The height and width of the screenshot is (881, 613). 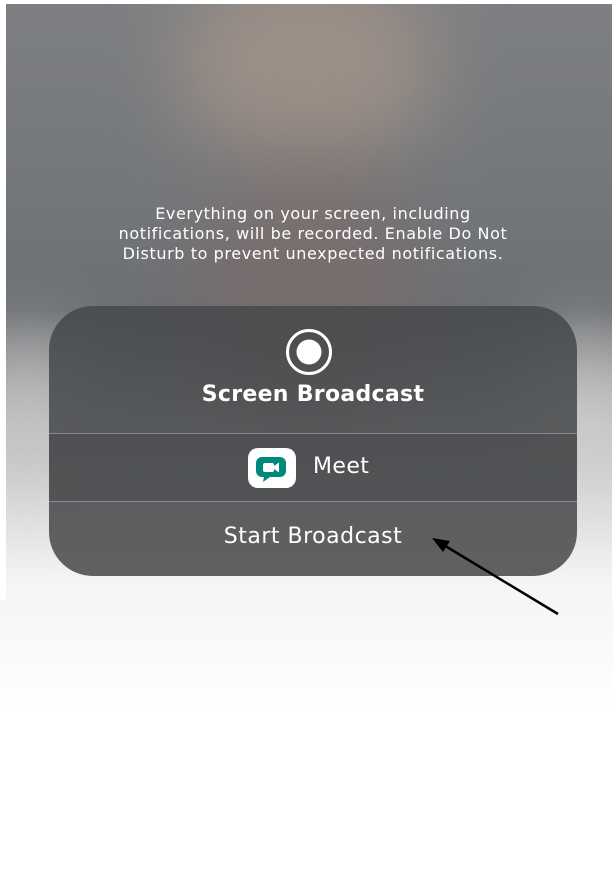 What do you see at coordinates (495, 577) in the screenshot?
I see `arrow-annotation` at bounding box center [495, 577].